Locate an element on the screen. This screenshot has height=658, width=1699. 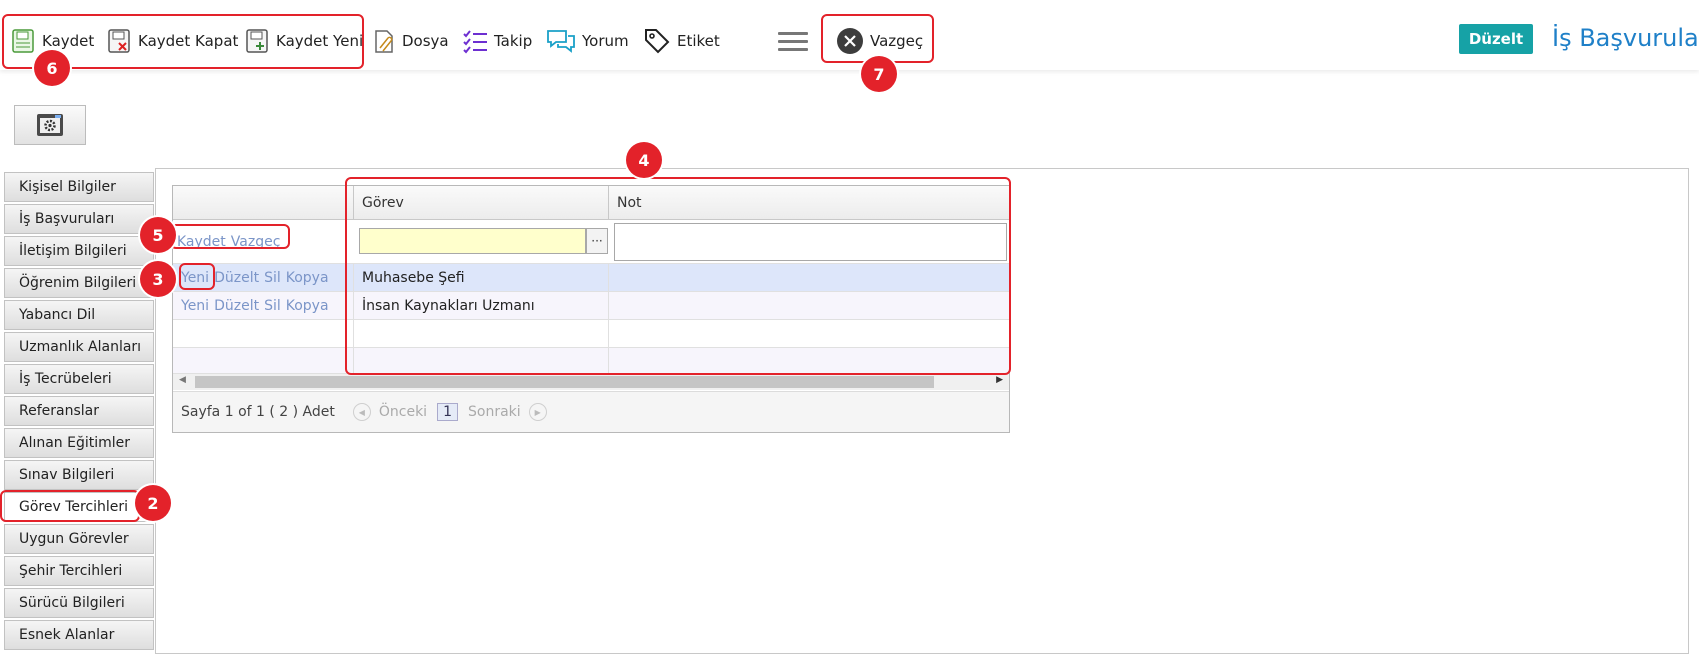
dosya-label: Dosya is located at coordinates (425, 41).